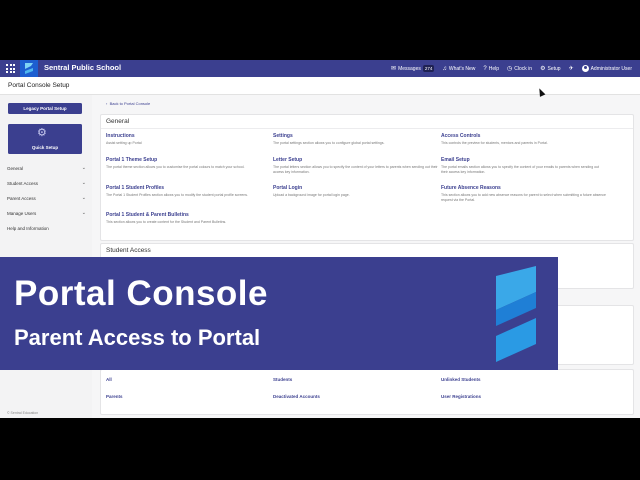 The image size is (640, 480). What do you see at coordinates (394, 68) in the screenshot?
I see `envelope-icon: ✉` at bounding box center [394, 68].